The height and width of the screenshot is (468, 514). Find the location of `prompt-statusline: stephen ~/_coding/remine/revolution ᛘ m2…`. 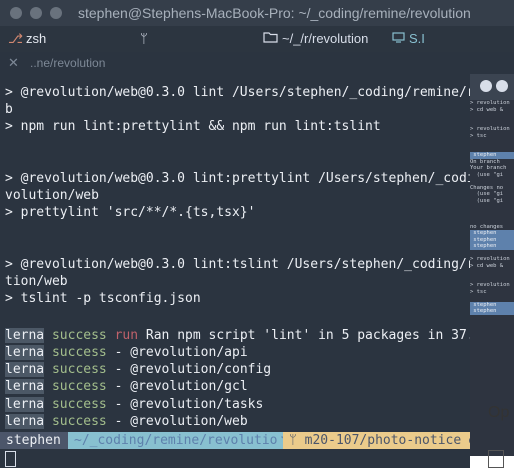

prompt-statusline: stephen ~/_coding/remine/revolution ᛘ m2… is located at coordinates (235, 440).